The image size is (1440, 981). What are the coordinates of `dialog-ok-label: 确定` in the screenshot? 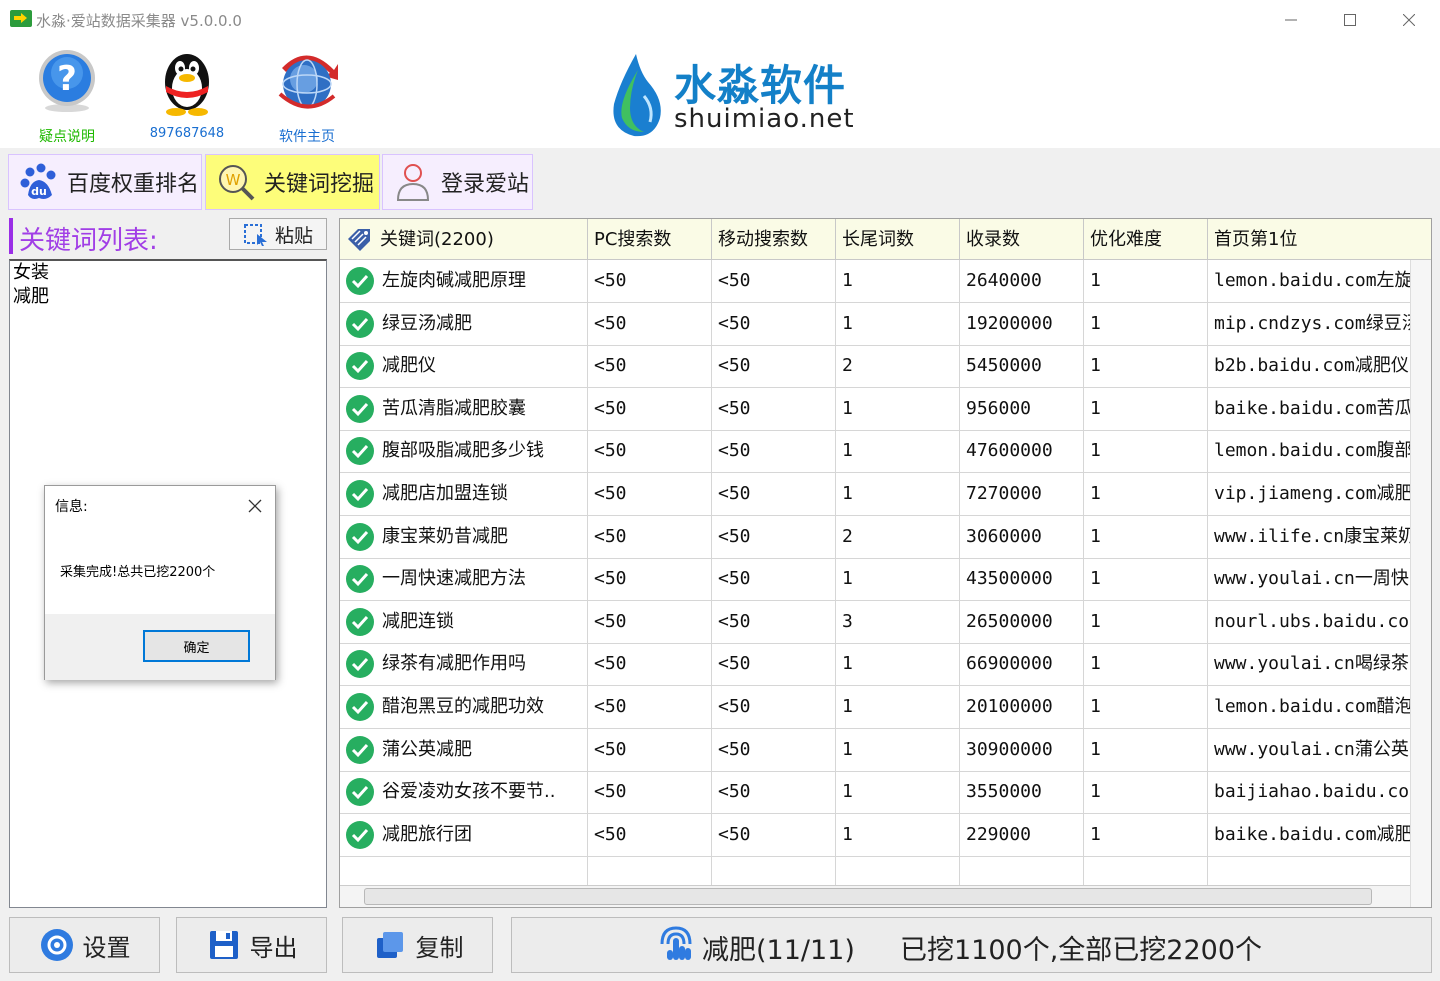 It's located at (196, 648).